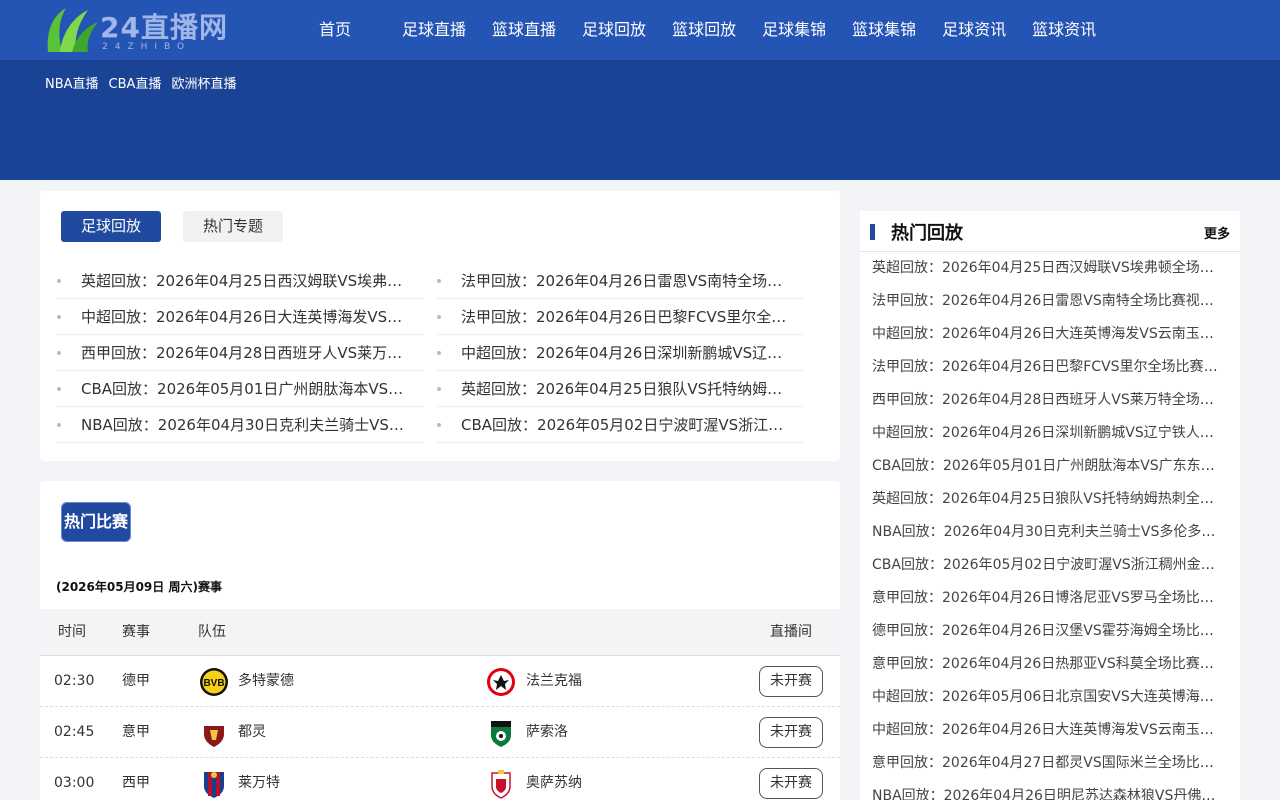 The image size is (1280, 800). Describe the element at coordinates (872, 232) in the screenshot. I see `title-accent-bar` at that location.